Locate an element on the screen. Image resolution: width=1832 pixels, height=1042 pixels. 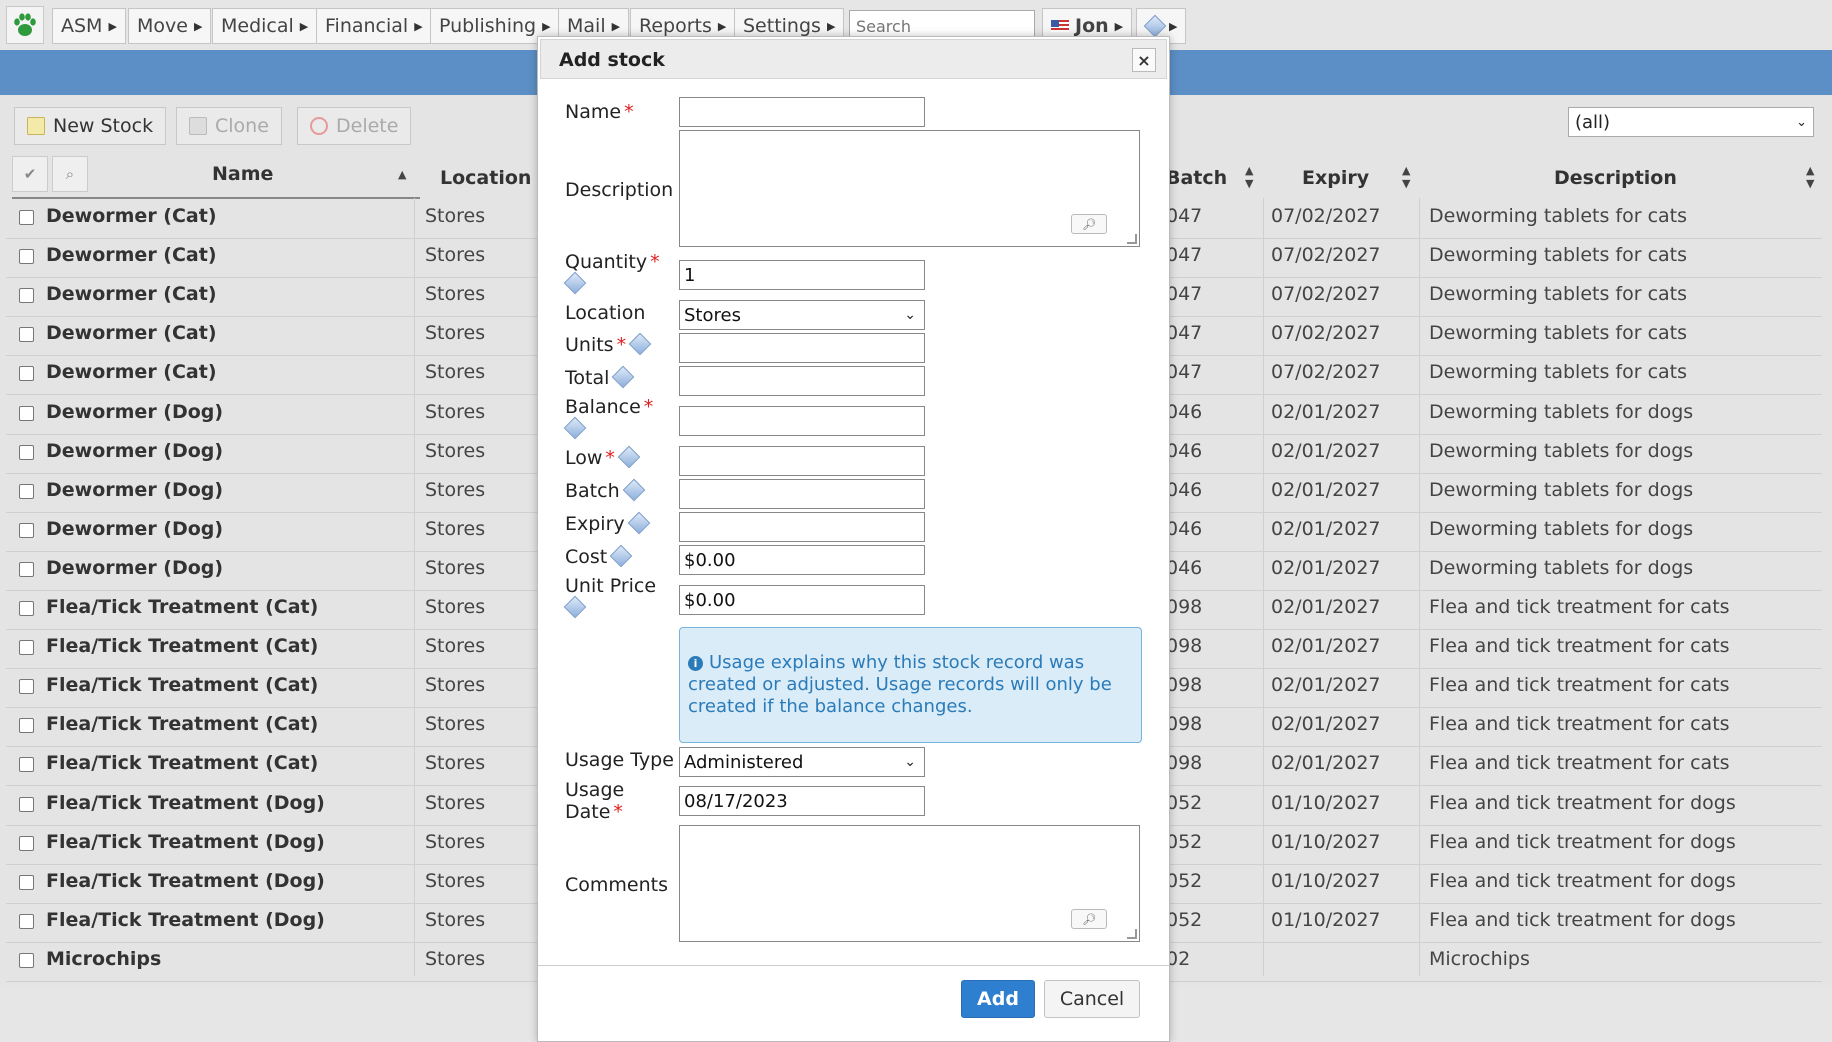
column-header-batch: Batch is located at coordinates (1196, 178).